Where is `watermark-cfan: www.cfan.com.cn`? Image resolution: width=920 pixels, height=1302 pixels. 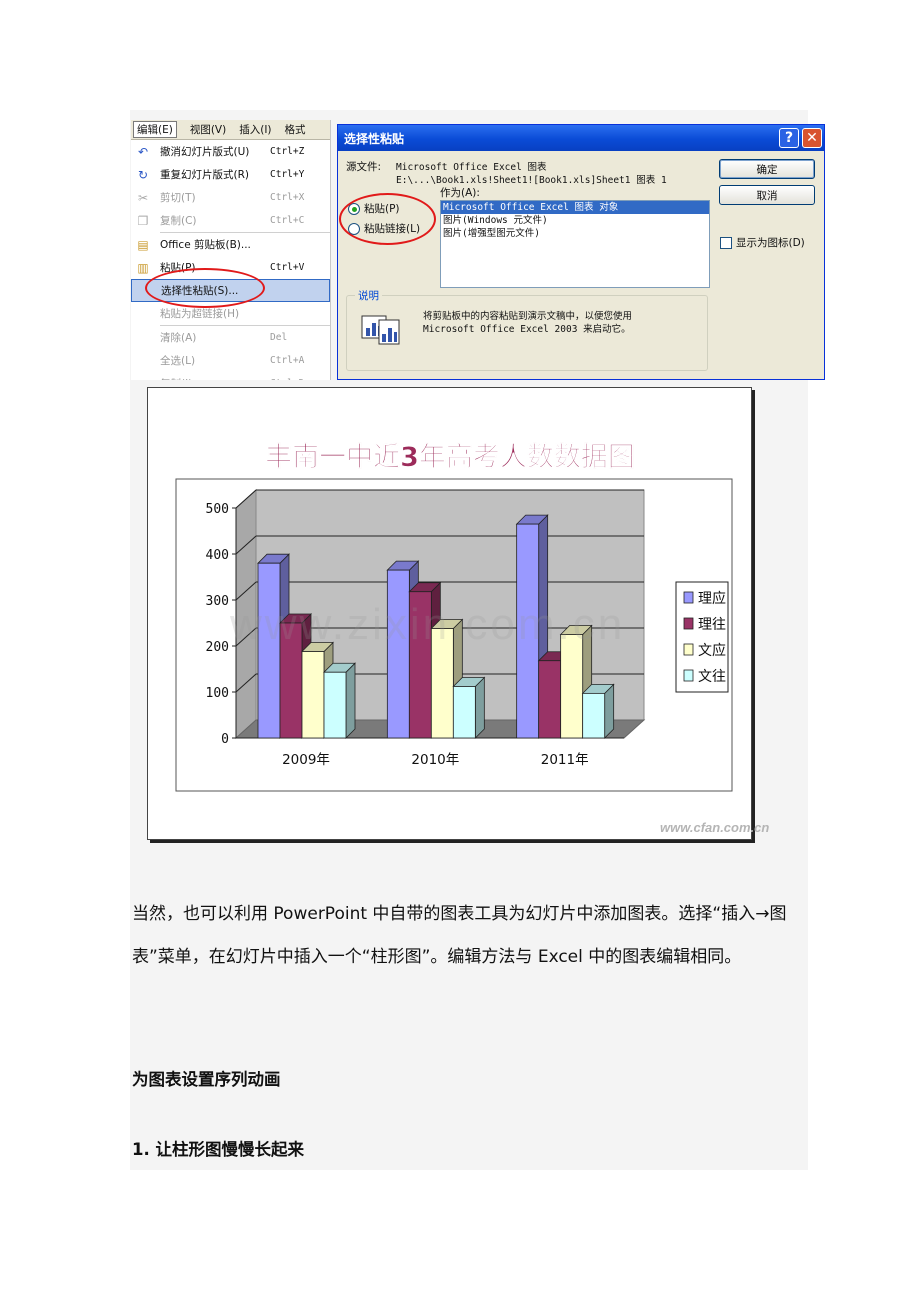
watermark-cfan: www.cfan.com.cn is located at coordinates (715, 827).